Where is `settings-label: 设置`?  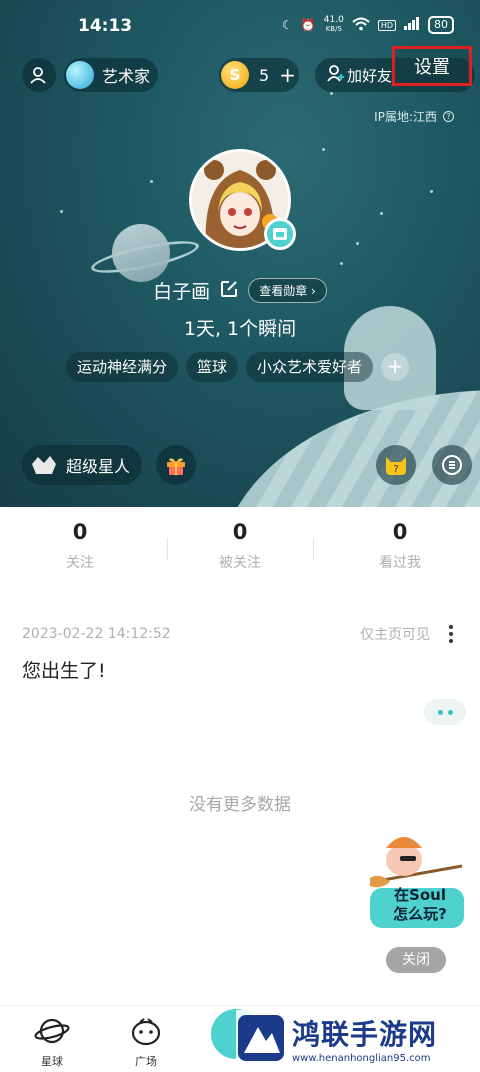
settings-label: 设置 is located at coordinates (432, 67).